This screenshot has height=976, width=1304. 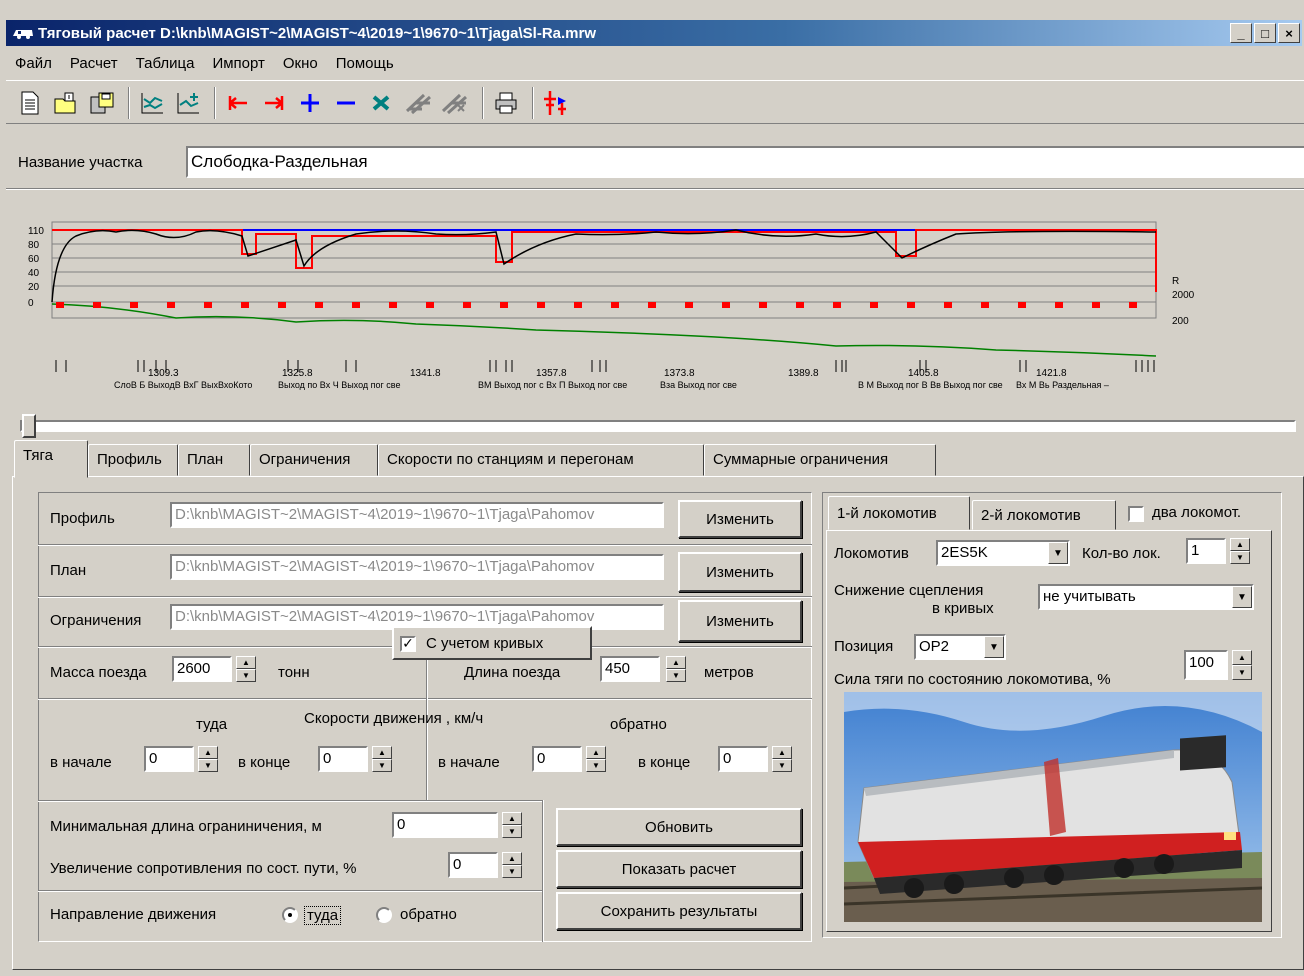 I want to click on mass-spinner: ▲ ▼, so click(x=246, y=669).